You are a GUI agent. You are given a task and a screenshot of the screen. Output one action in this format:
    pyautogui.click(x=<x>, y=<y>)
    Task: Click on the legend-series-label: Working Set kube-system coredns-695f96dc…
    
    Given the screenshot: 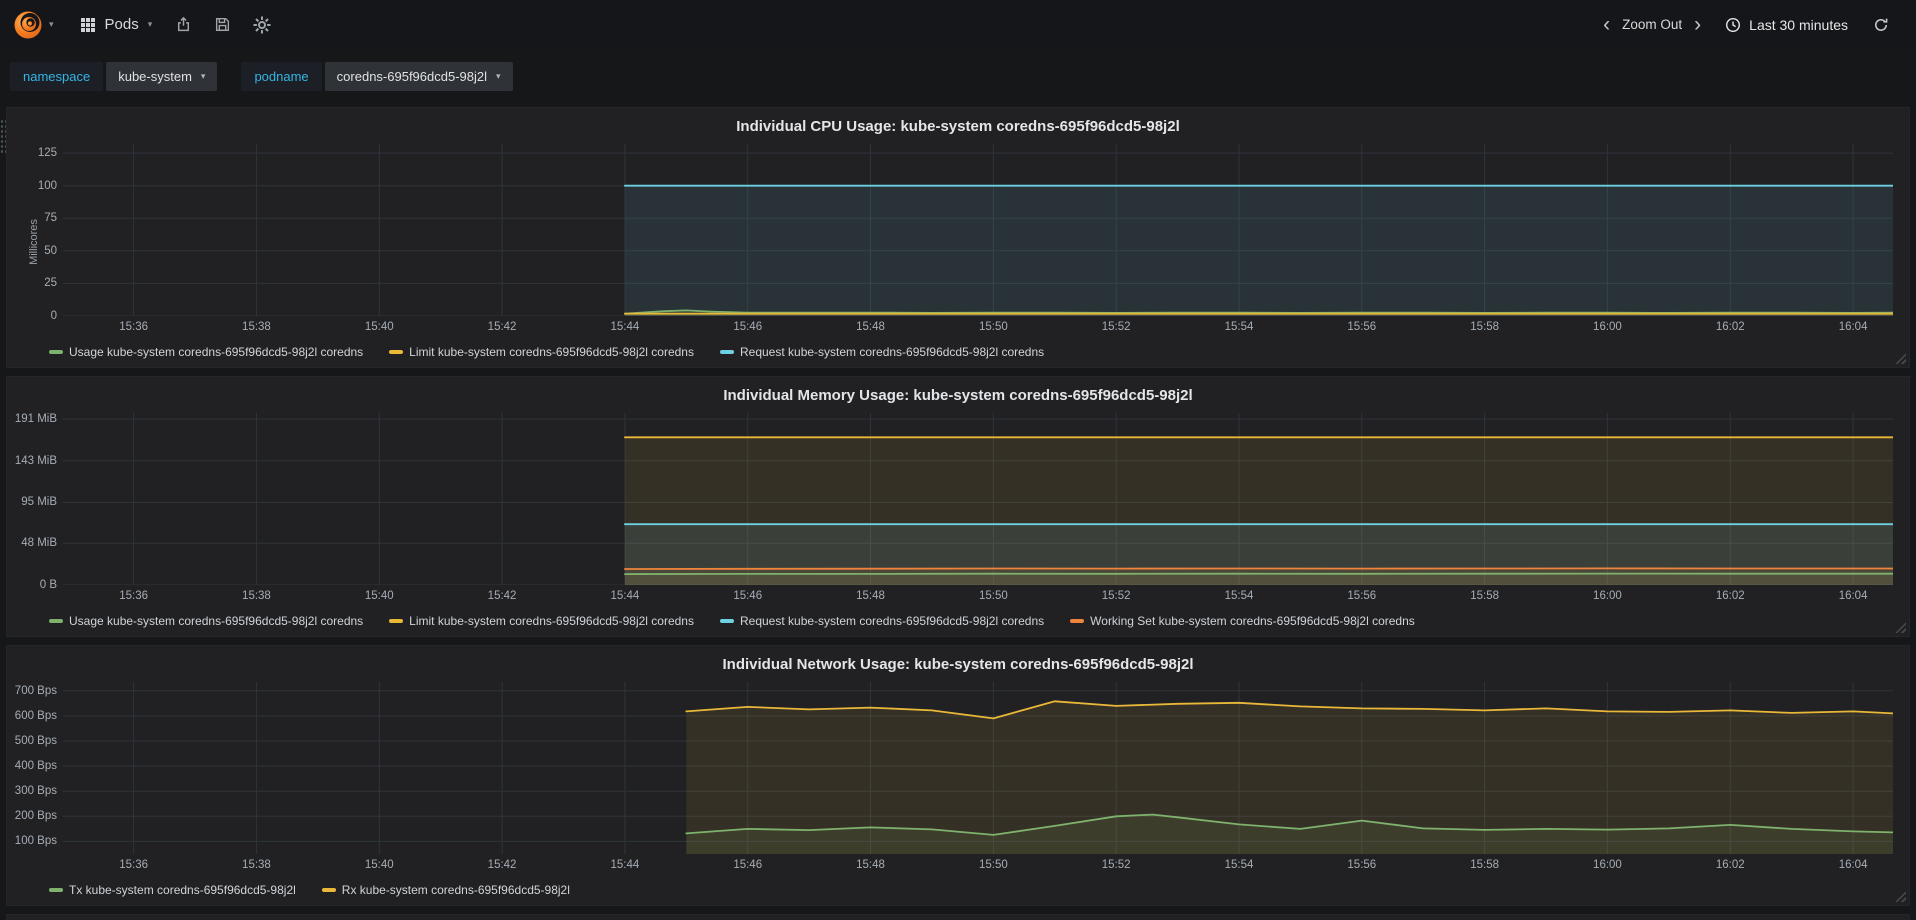 What is the action you would take?
    pyautogui.click(x=1252, y=621)
    